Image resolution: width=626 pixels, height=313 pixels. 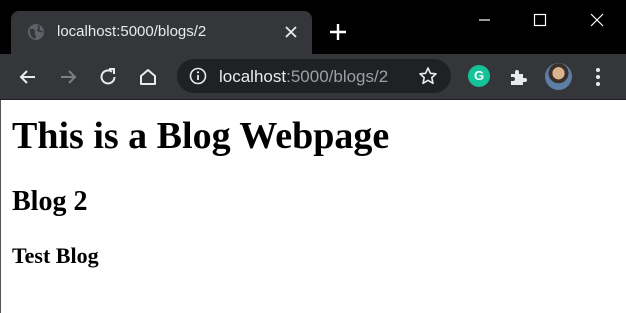 I want to click on reload-icon, so click(x=108, y=77).